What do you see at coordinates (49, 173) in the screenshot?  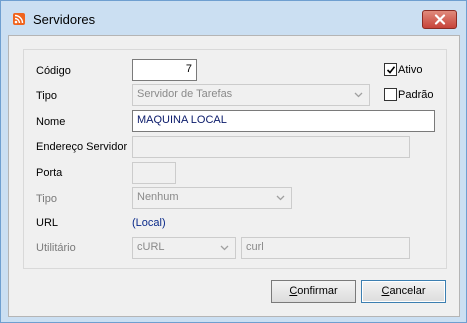 I see `porta-label: Porta` at bounding box center [49, 173].